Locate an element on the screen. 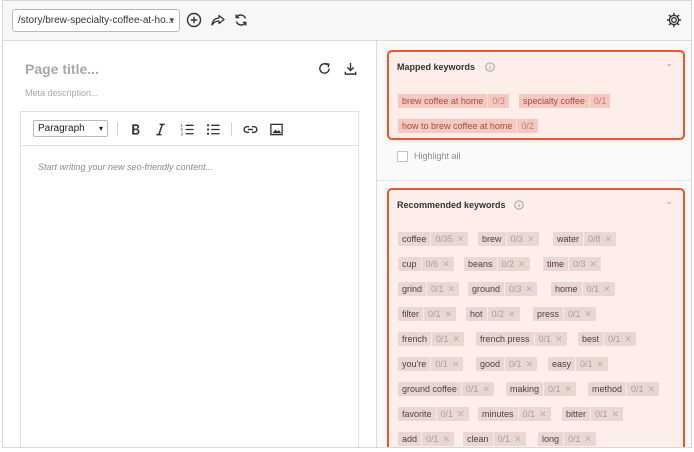  paragraph-style-select: Paragraph ▾ is located at coordinates (70, 128).